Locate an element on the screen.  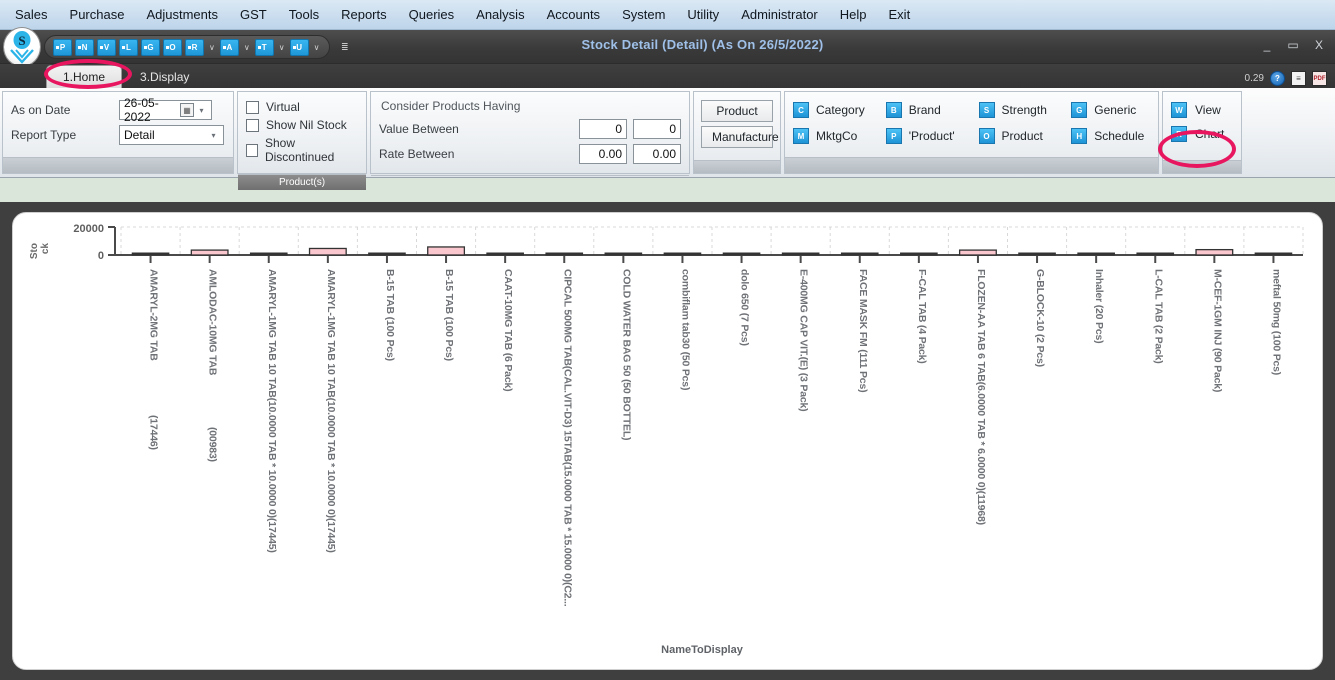
close-button: X is located at coordinates (1319, 45).